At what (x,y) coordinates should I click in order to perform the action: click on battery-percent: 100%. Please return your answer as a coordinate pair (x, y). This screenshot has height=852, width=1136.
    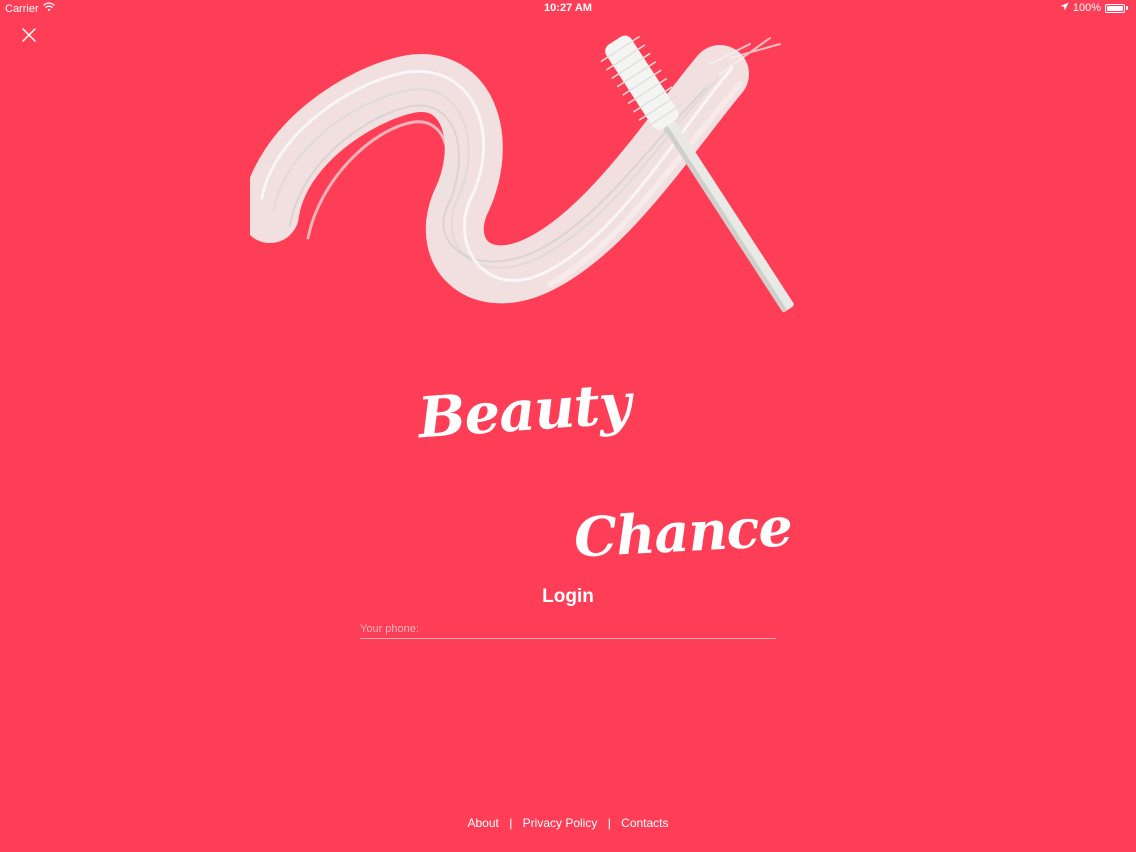
    Looking at the image, I should click on (1086, 8).